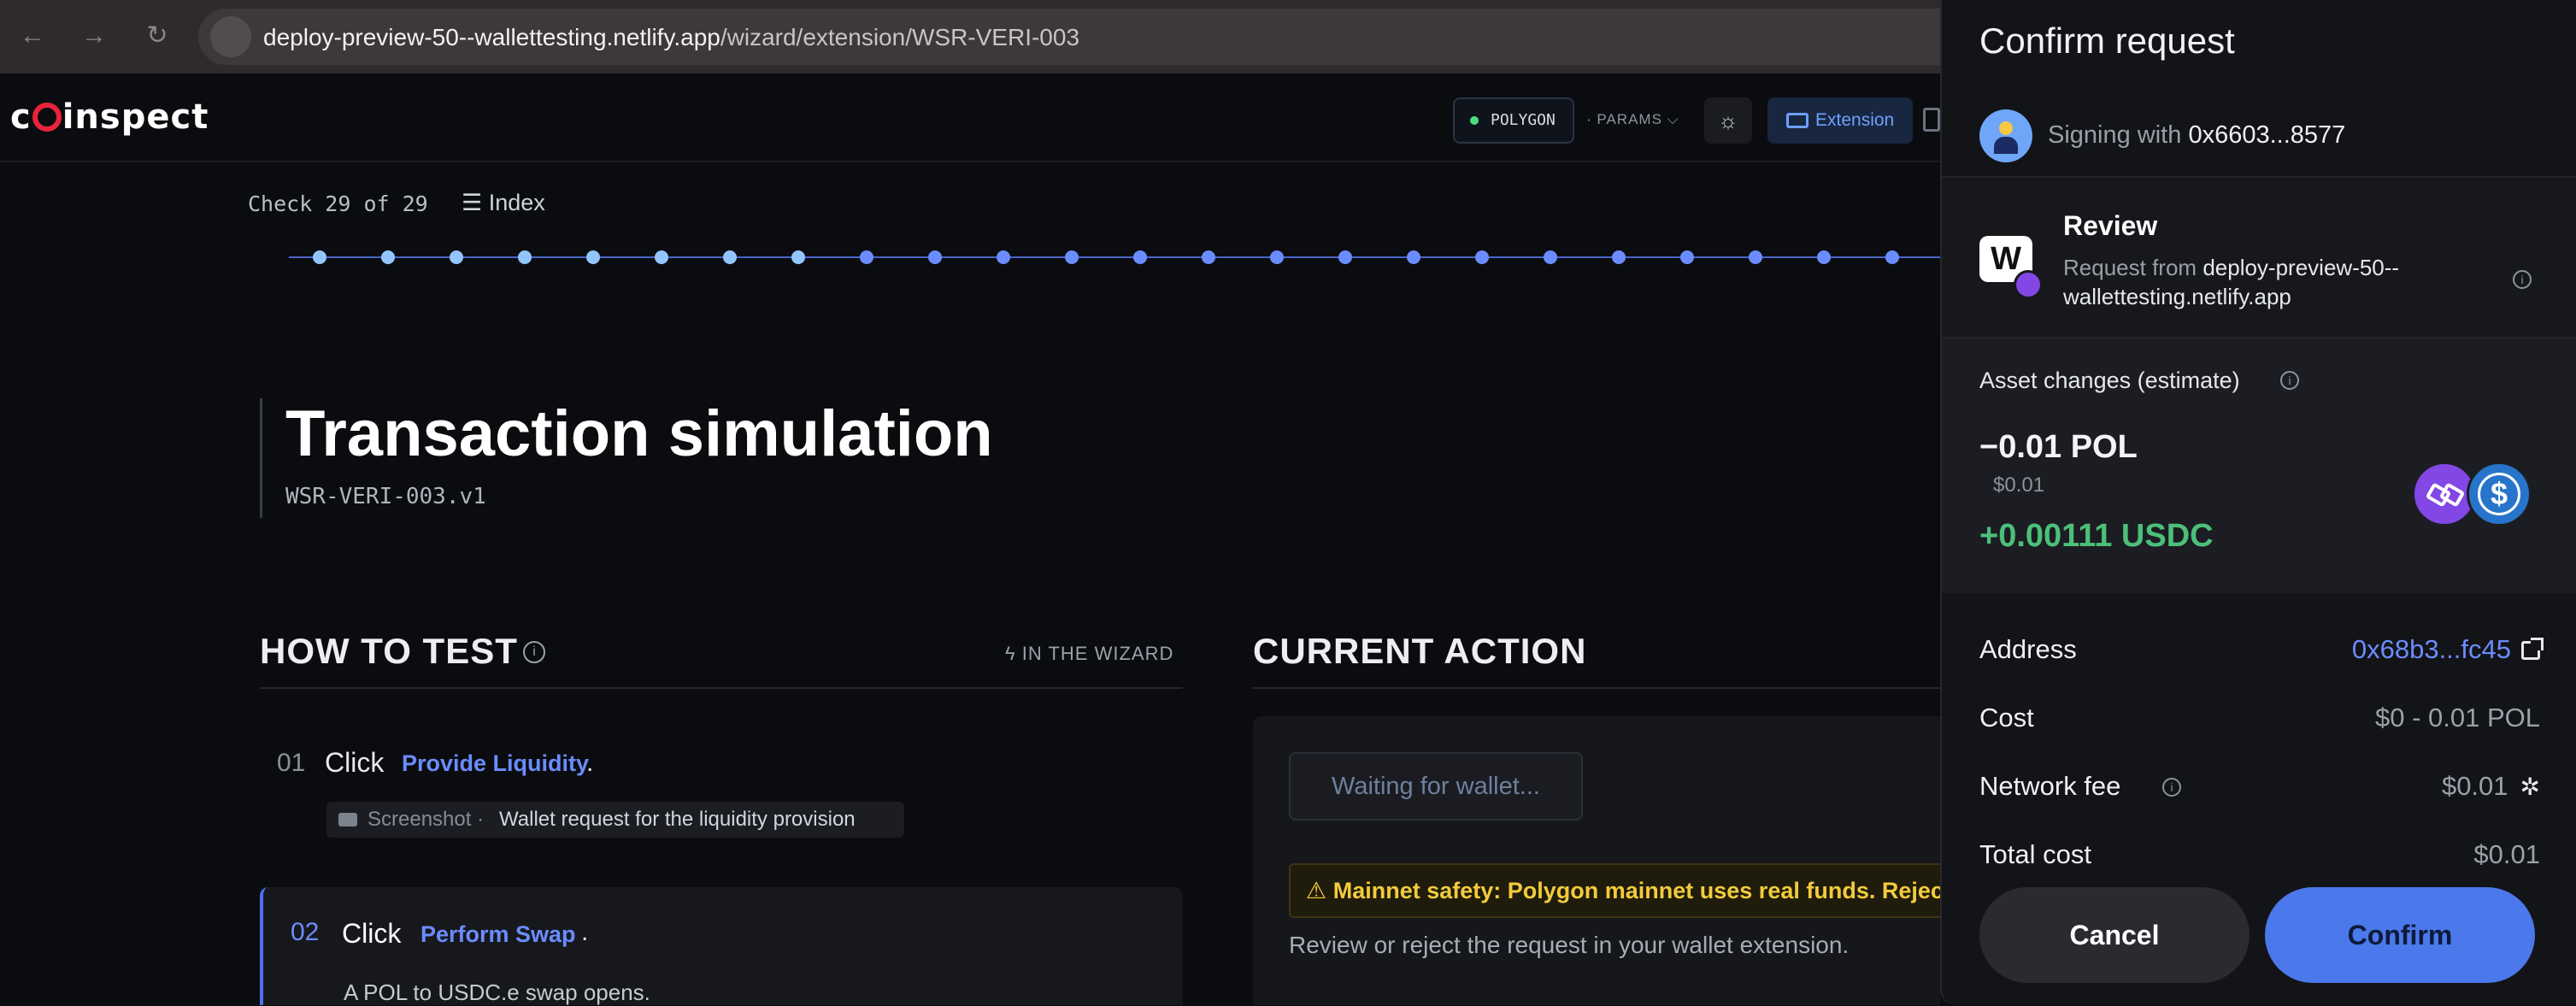 Image resolution: width=2576 pixels, height=1006 pixels. What do you see at coordinates (2110, 225) in the screenshot?
I see `review-title: Review` at bounding box center [2110, 225].